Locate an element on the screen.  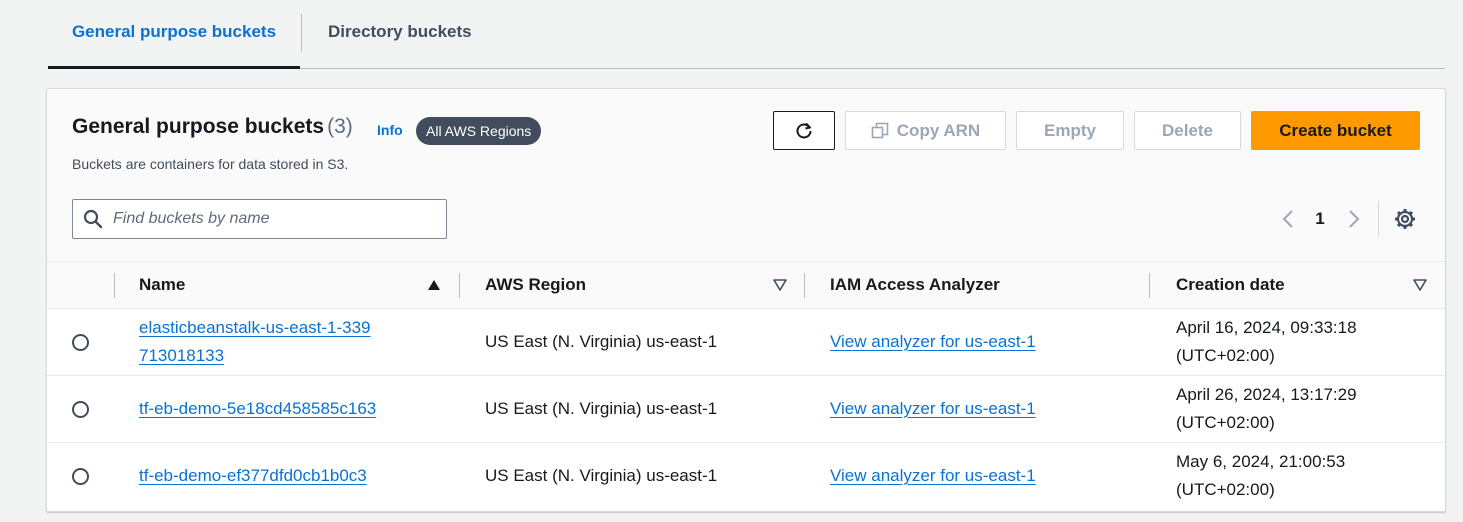
refresh-button is located at coordinates (804, 130).